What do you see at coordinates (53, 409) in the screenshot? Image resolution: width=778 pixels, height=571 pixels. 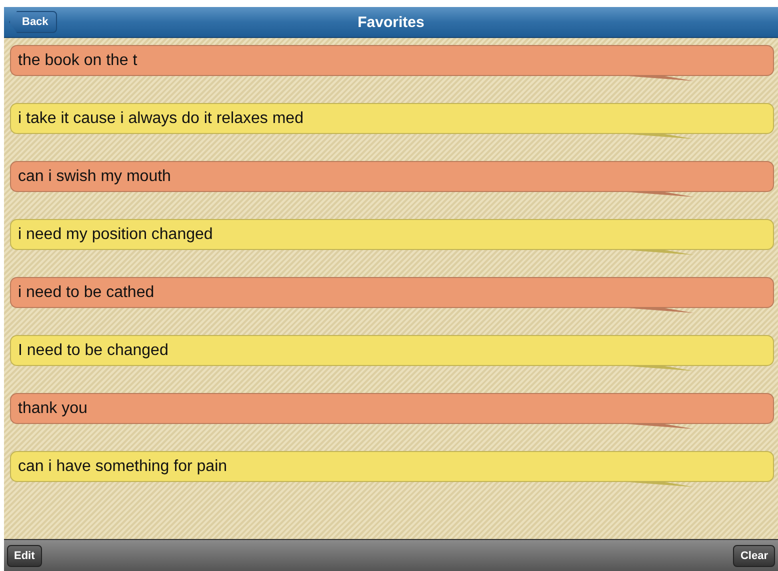 I see `phrase-text: thank you` at bounding box center [53, 409].